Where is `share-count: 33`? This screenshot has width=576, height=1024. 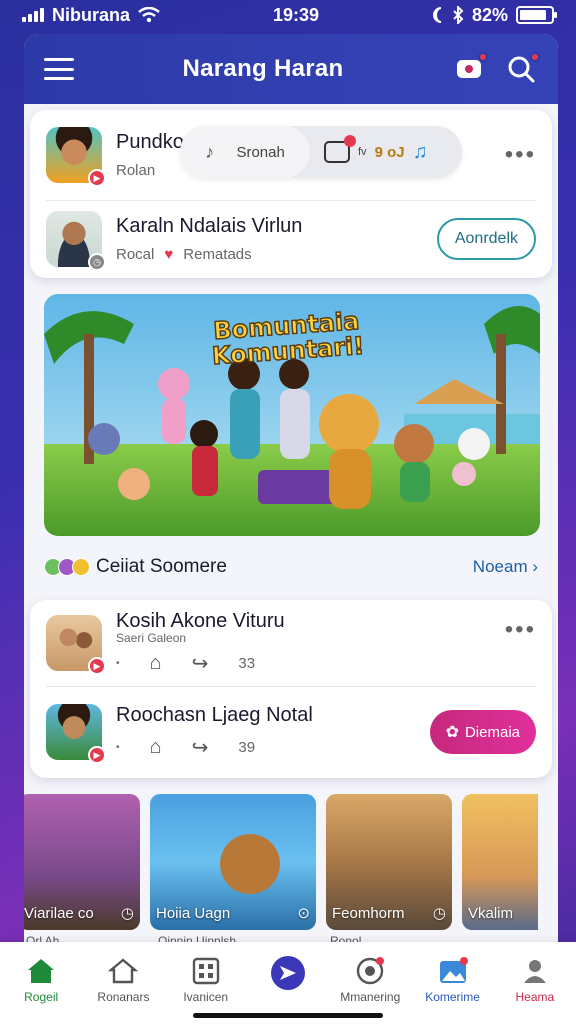
share-count: 33 is located at coordinates (247, 663).